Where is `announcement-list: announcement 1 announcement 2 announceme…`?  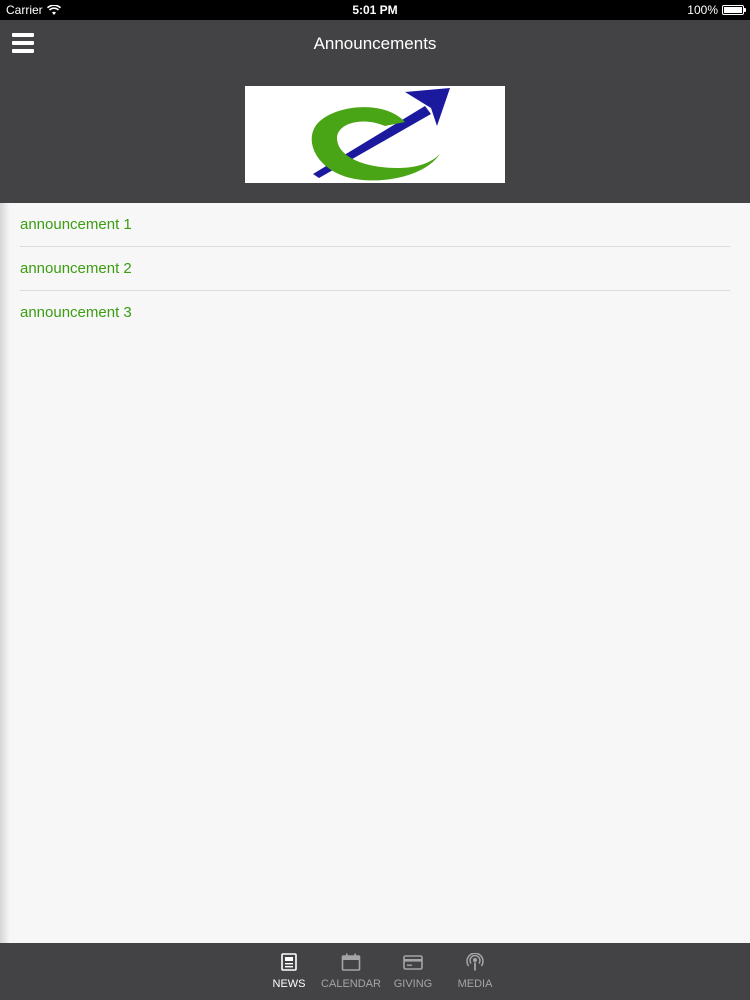 announcement-list: announcement 1 announcement 2 announceme… is located at coordinates (375, 269).